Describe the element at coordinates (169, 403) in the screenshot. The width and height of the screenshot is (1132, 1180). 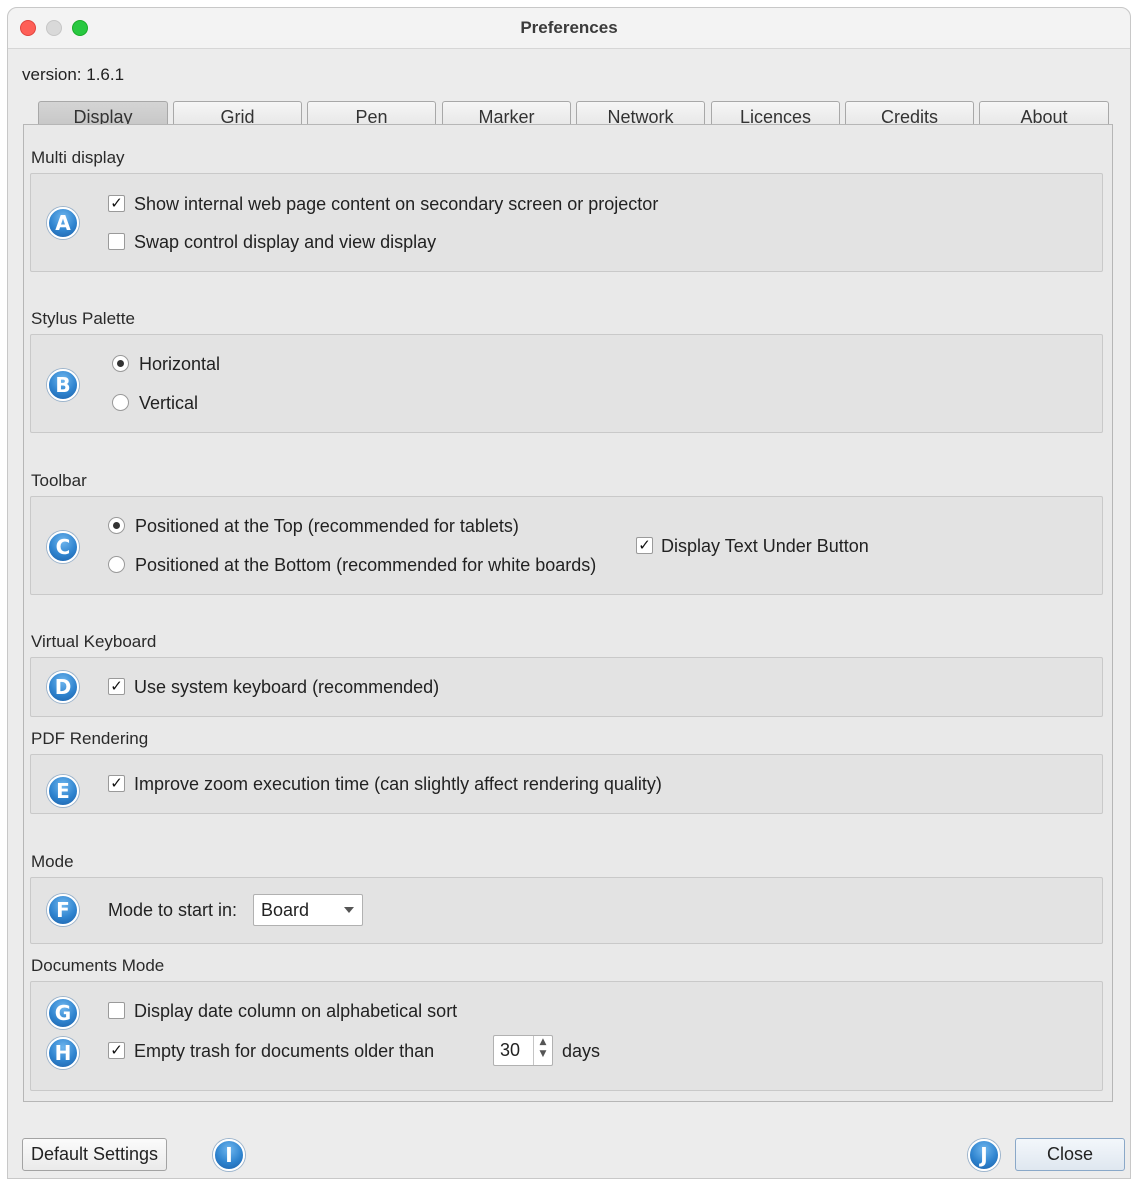
I see `vertical-label: Vertical` at that location.